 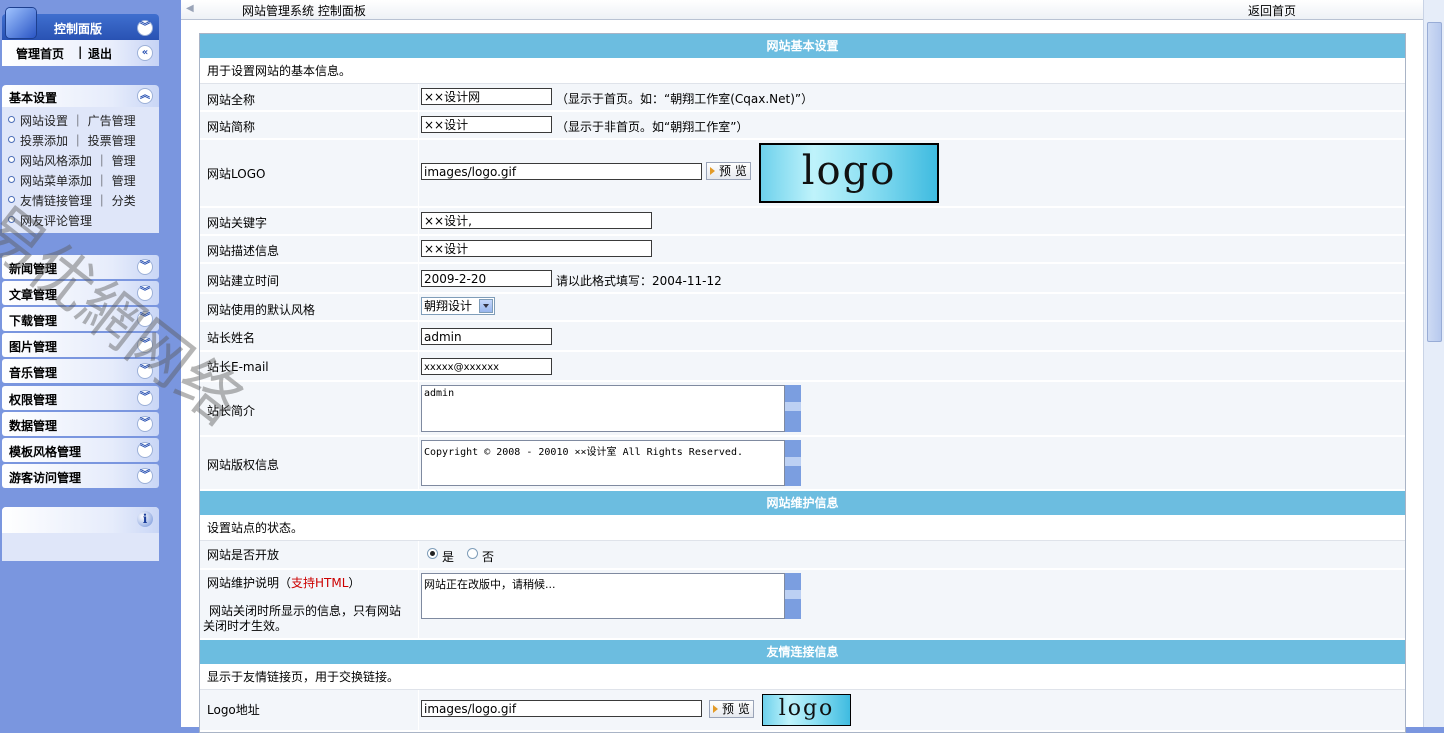 What do you see at coordinates (802, 528) in the screenshot?
I see `section-description: 设置站点的状态。` at bounding box center [802, 528].